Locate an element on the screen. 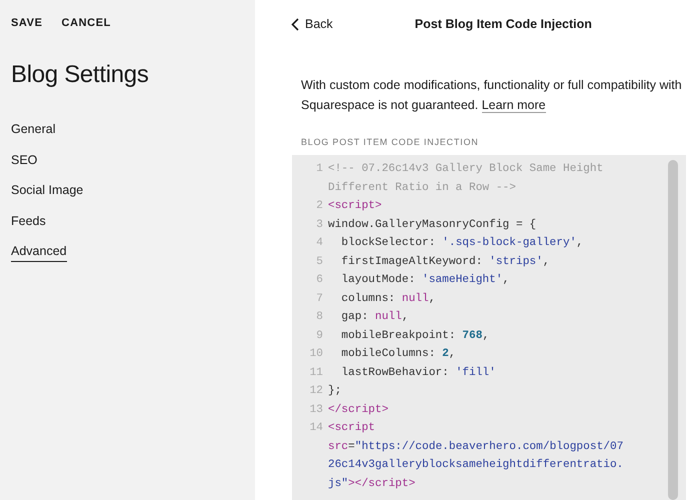 This screenshot has height=500, width=700. line-number: 13 is located at coordinates (316, 410).